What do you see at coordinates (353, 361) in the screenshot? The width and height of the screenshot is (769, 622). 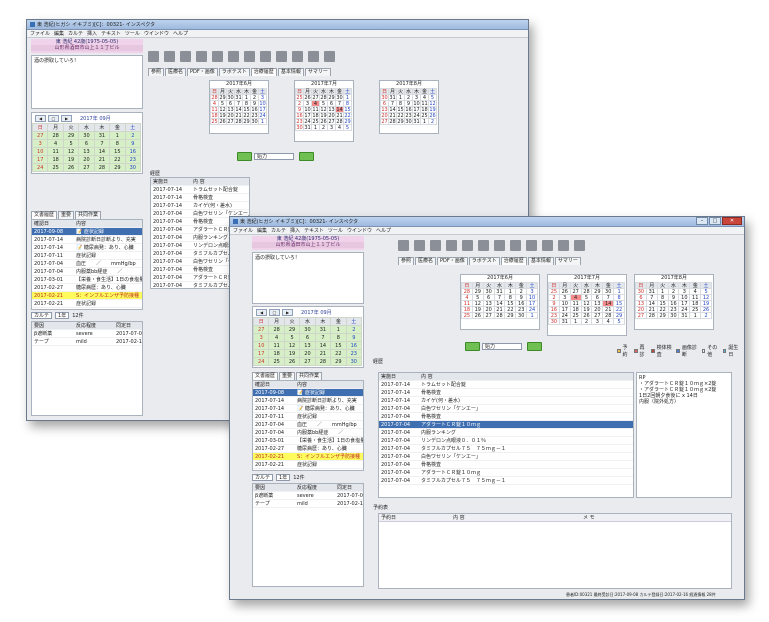 I see `calendar-day: 30` at bounding box center [353, 361].